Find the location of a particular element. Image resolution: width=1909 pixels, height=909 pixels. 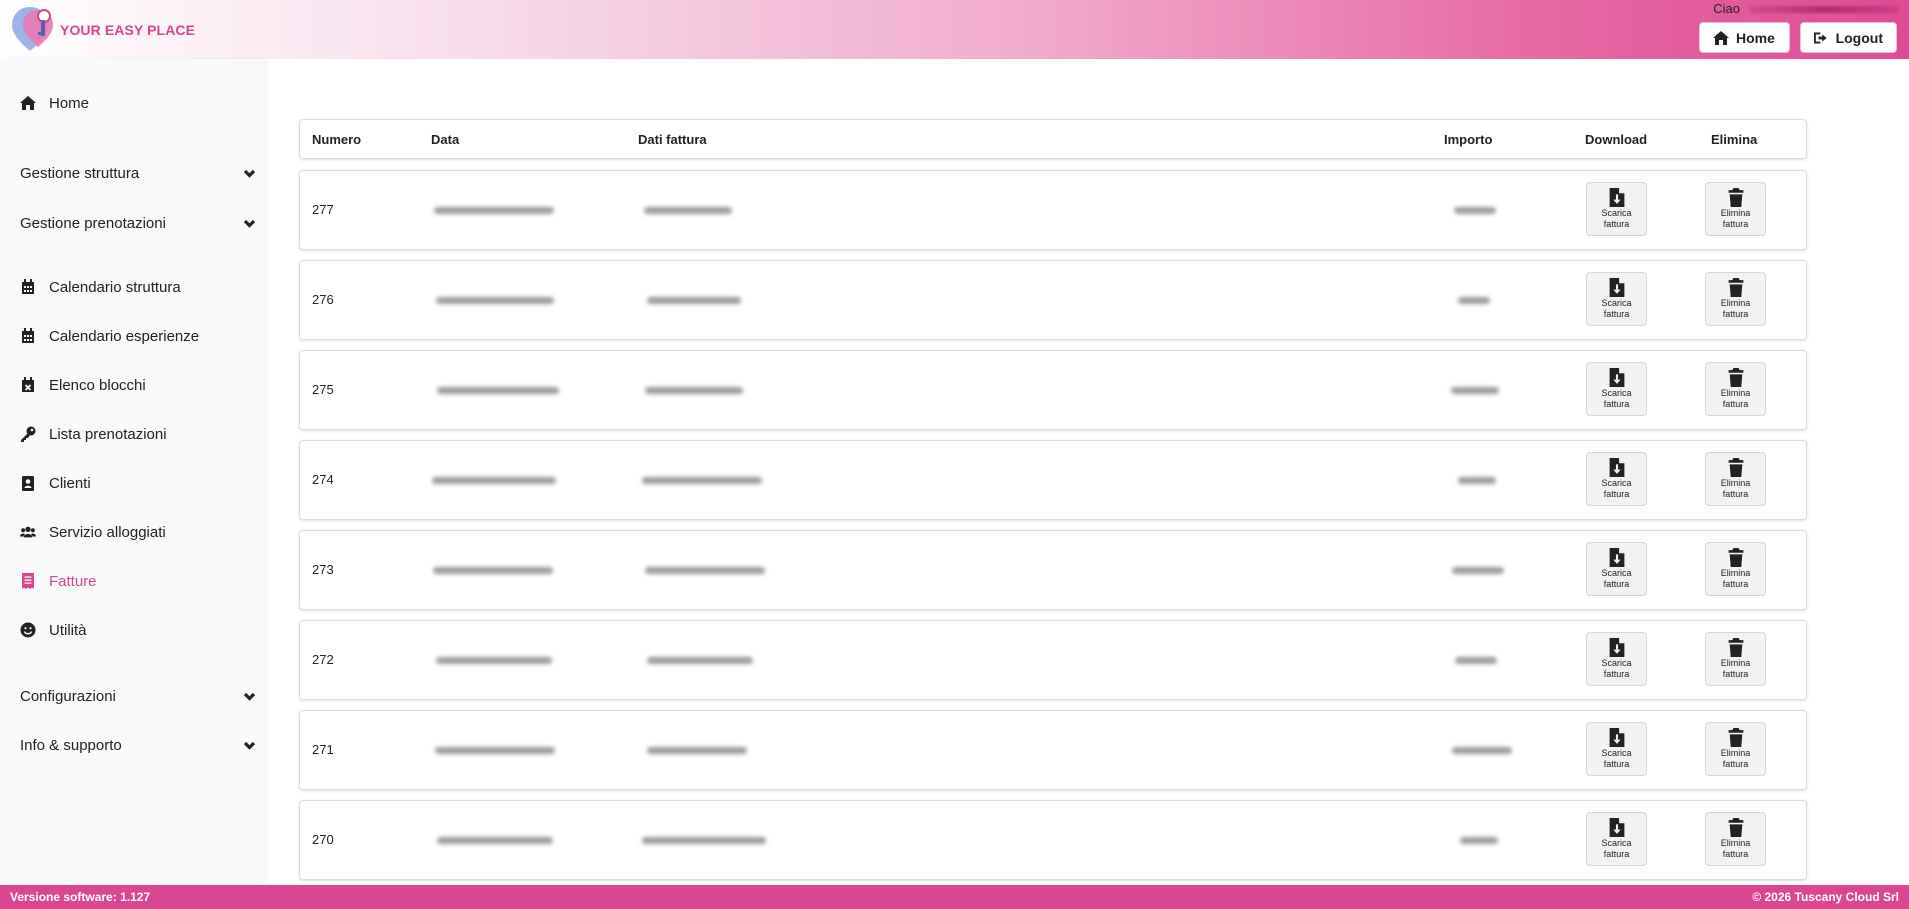

trash-icon is located at coordinates (1735, 557).